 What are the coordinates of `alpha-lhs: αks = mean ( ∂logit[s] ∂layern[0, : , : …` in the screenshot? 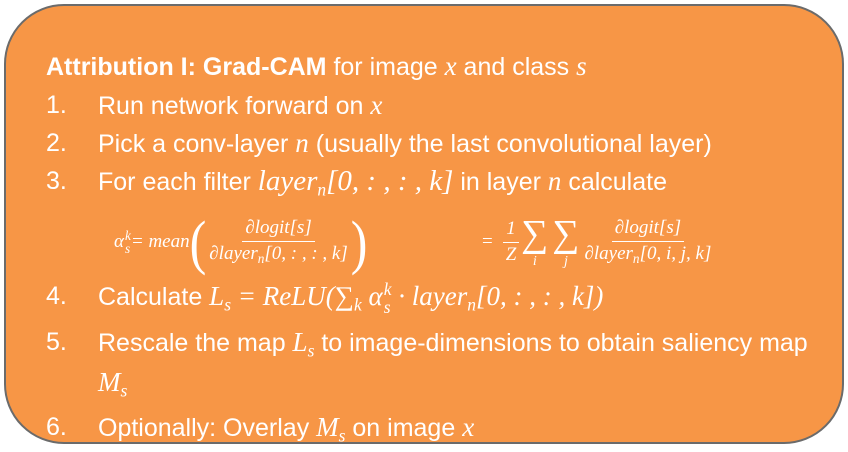 It's located at (240, 242).